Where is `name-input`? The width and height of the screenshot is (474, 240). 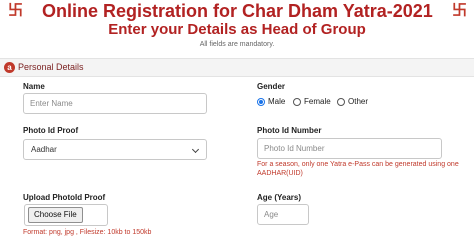 name-input is located at coordinates (115, 103).